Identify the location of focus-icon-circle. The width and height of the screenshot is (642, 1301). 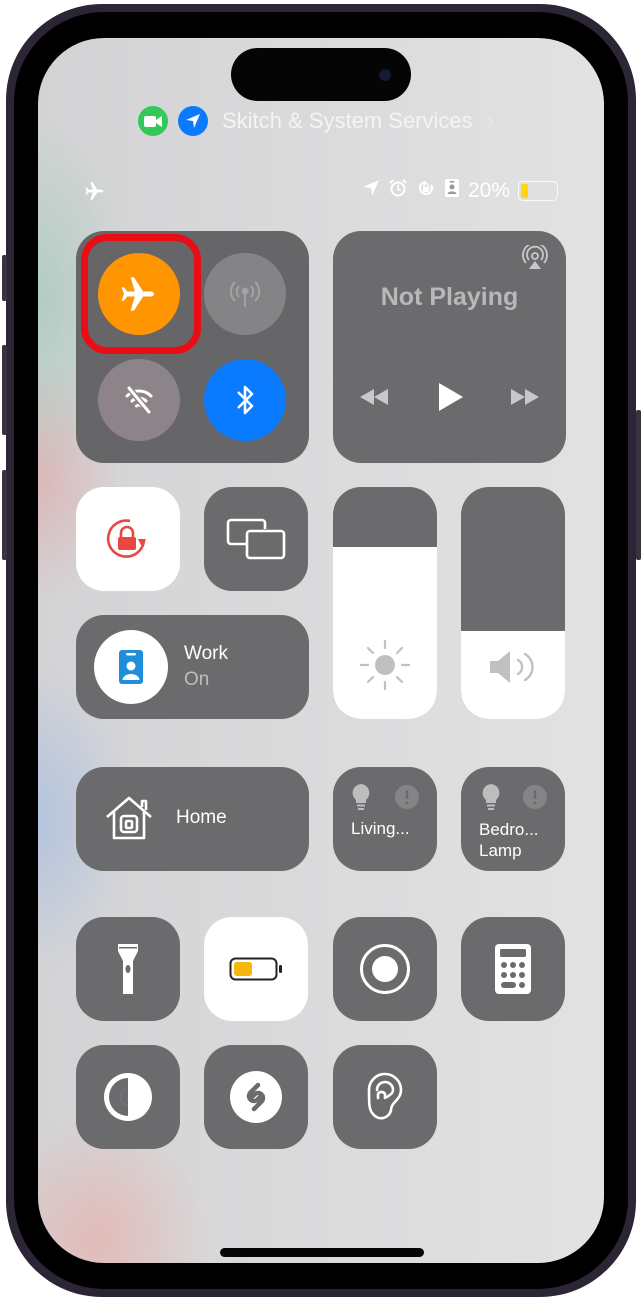
(131, 667).